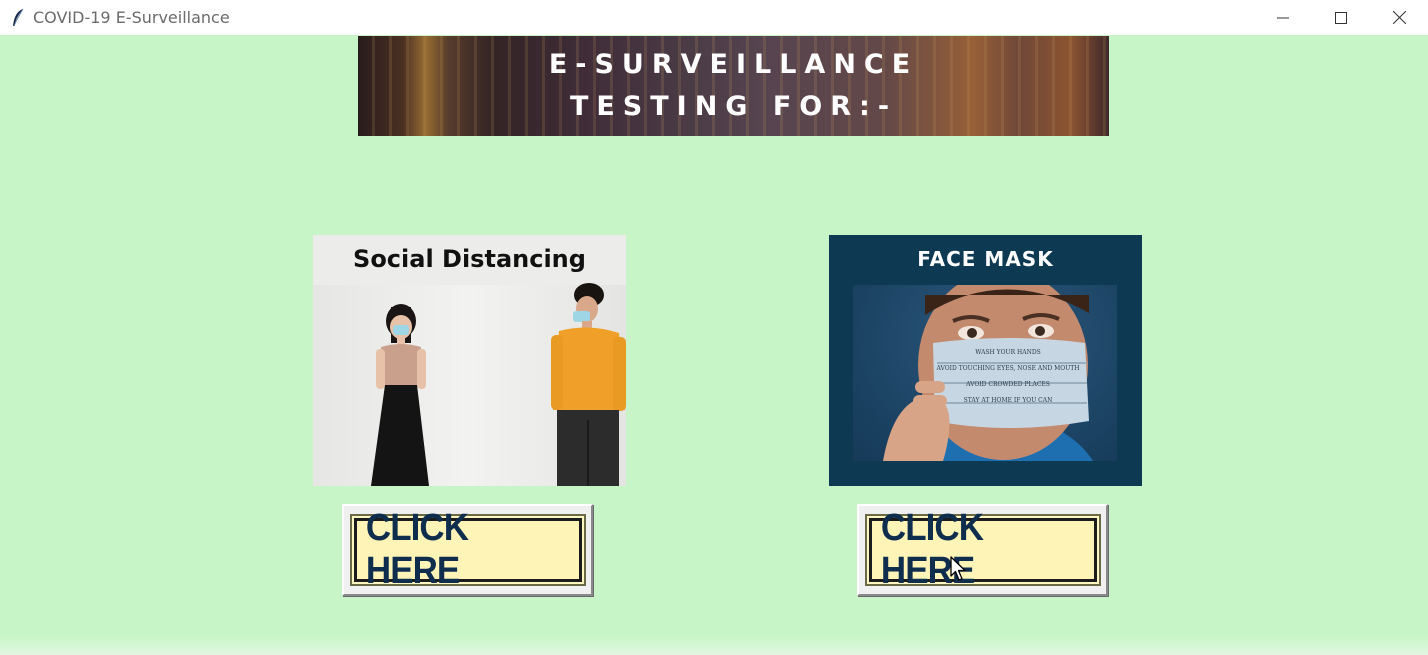  What do you see at coordinates (733, 64) in the screenshot?
I see `banner-line-1: E-SURVEILLANCE` at bounding box center [733, 64].